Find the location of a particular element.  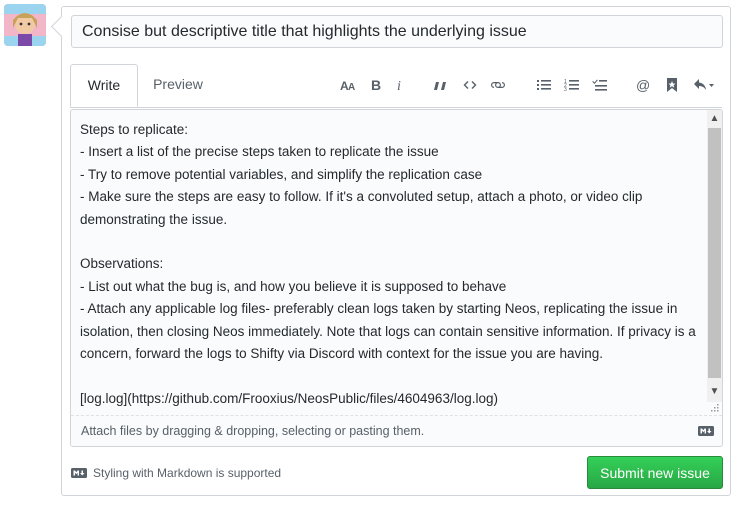

text-size-icon: AA is located at coordinates (348, 85).